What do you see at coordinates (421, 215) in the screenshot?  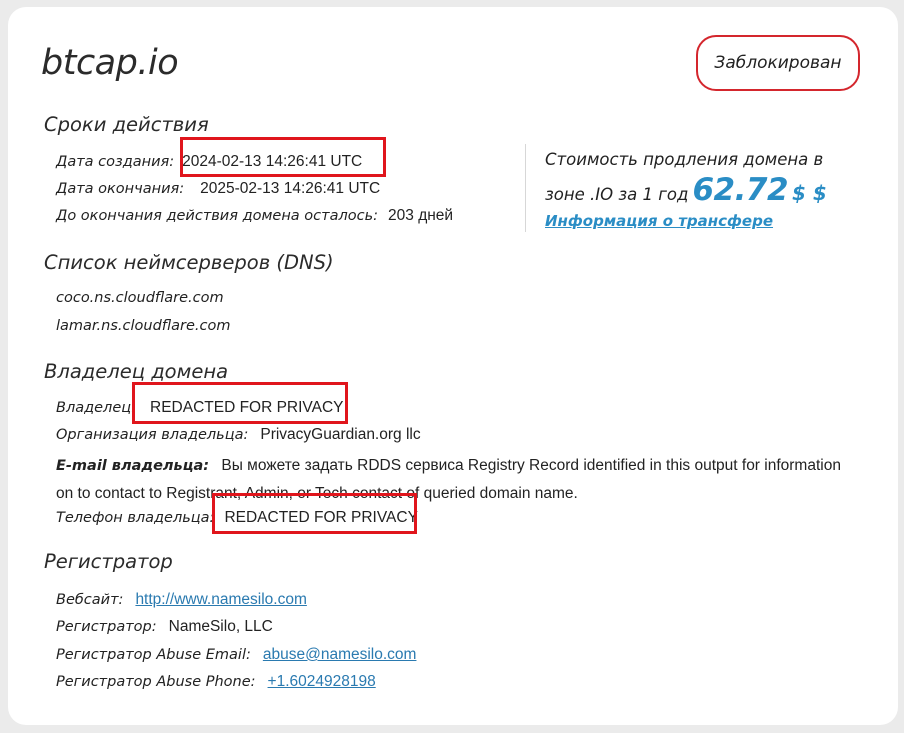 I see `remaining-value: 203 дней` at bounding box center [421, 215].